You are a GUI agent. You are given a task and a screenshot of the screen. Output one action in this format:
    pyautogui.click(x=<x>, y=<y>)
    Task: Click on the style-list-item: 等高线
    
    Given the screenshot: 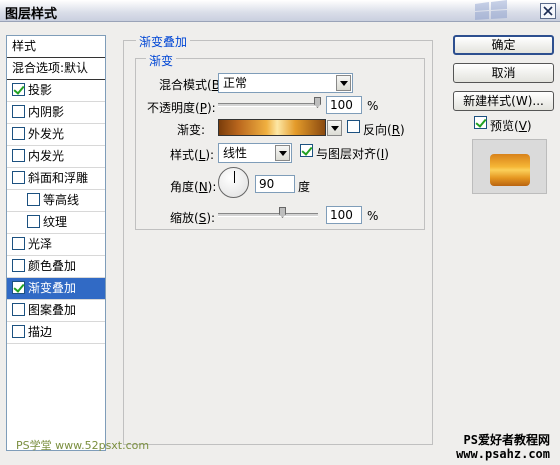 What is the action you would take?
    pyautogui.click(x=56, y=201)
    